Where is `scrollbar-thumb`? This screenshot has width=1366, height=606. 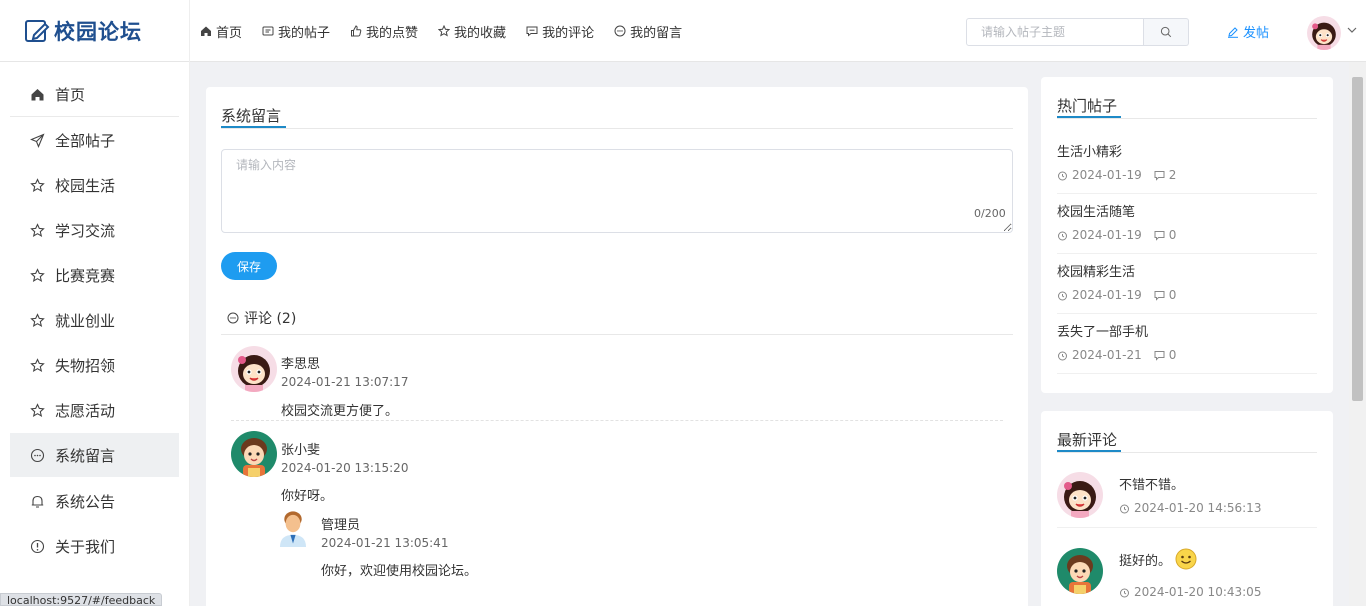
scrollbar-thumb is located at coordinates (1357, 239).